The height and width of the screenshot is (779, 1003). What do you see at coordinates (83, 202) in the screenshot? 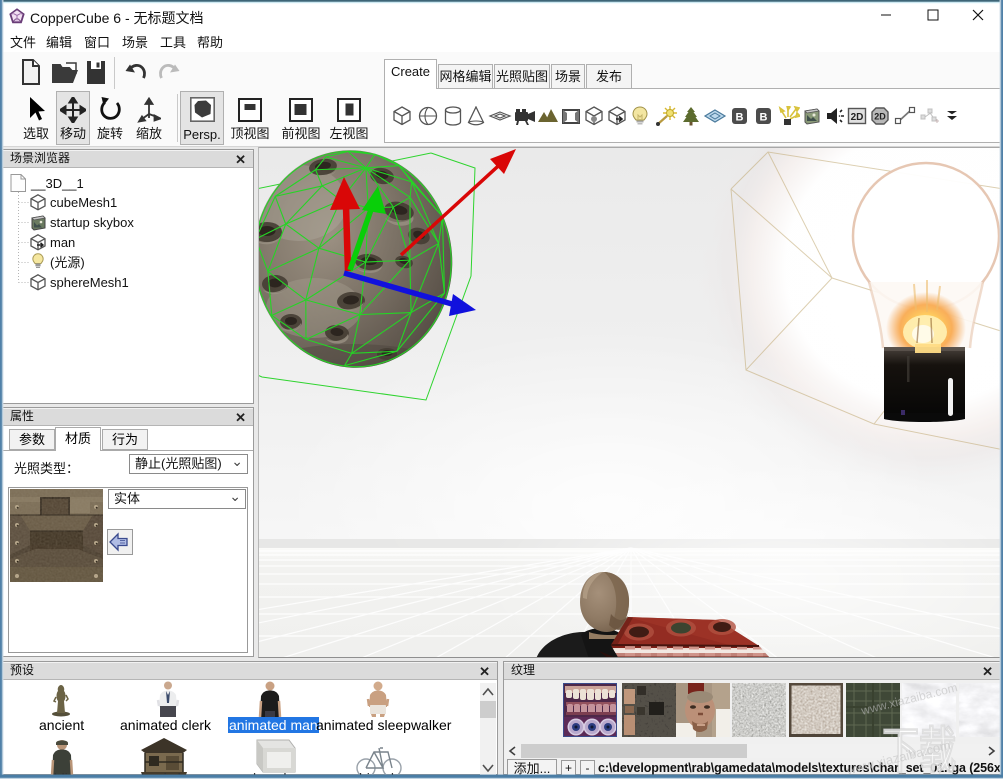
I see `svg-text: cubeMesh1` at bounding box center [83, 202].